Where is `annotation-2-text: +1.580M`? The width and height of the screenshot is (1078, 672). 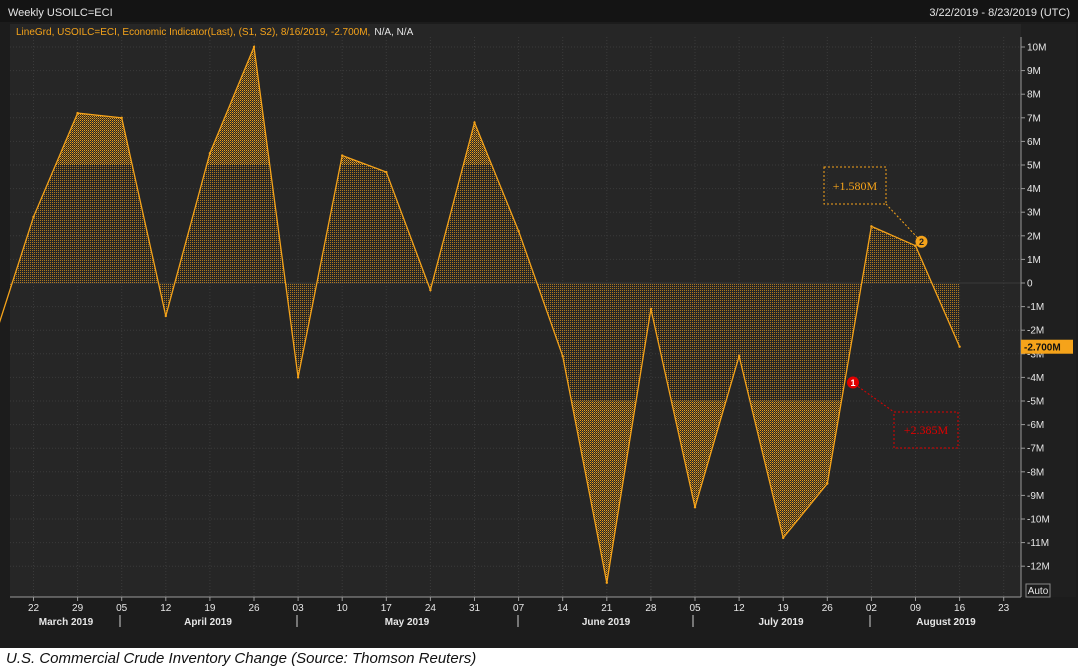
annotation-2-text: +1.580M is located at coordinates (855, 186).